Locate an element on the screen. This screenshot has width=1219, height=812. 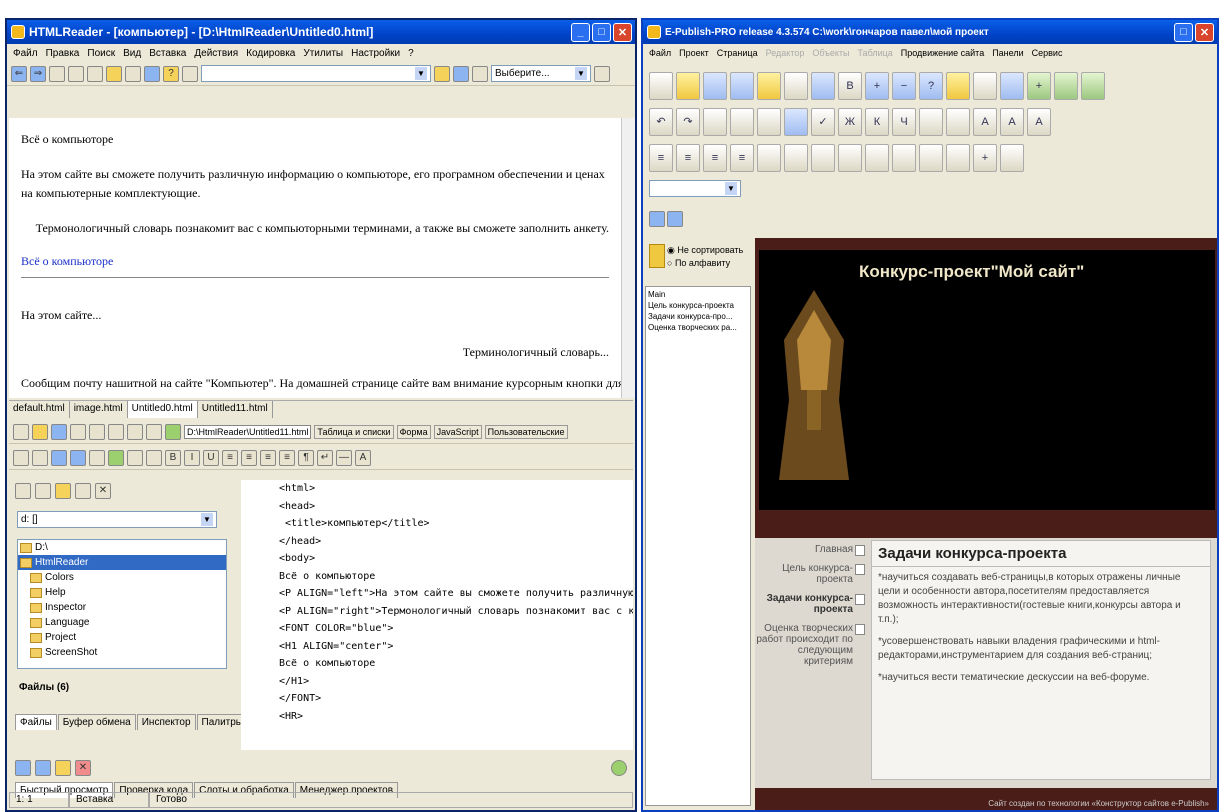
sort-none-radio: ◉ Не сортировать is located at coordinates (705, 250).